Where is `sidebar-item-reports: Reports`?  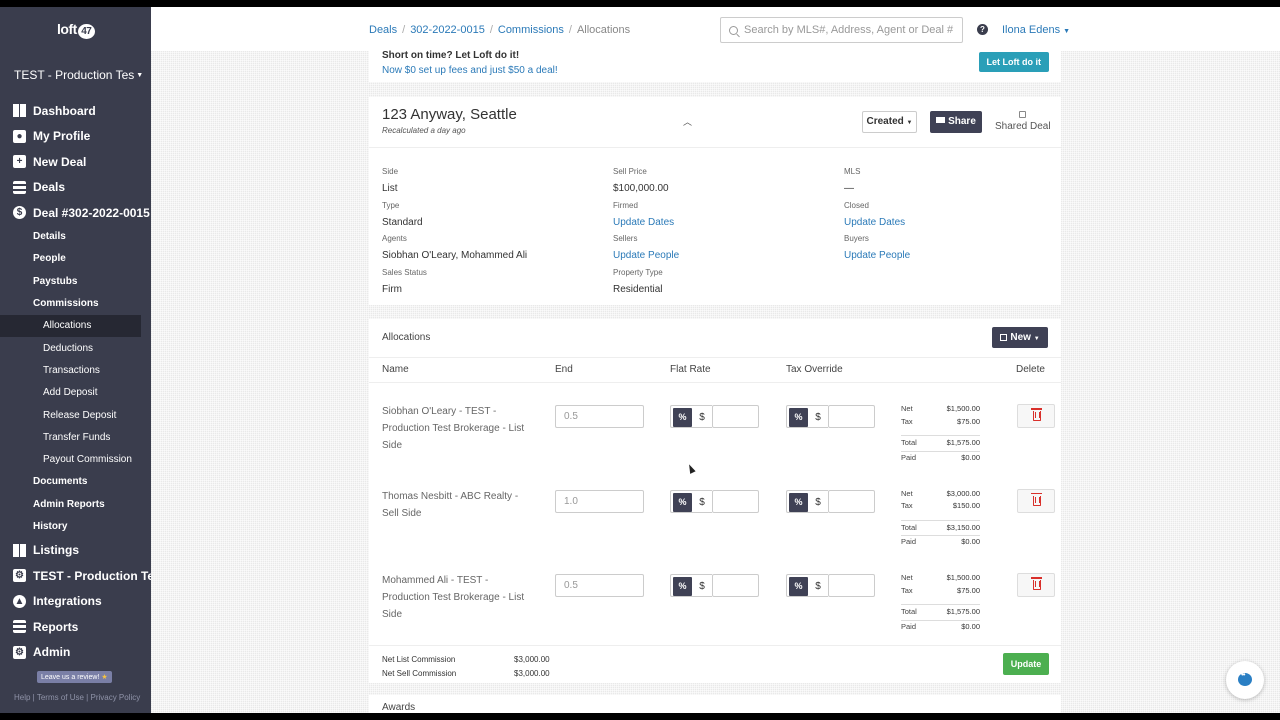
sidebar-item-reports: Reports is located at coordinates (75, 627).